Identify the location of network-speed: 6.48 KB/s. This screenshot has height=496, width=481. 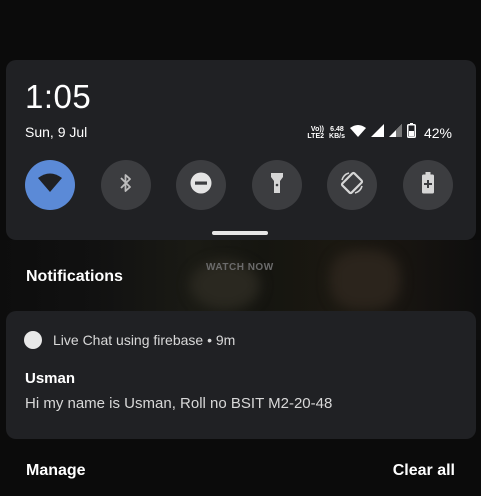
(337, 133).